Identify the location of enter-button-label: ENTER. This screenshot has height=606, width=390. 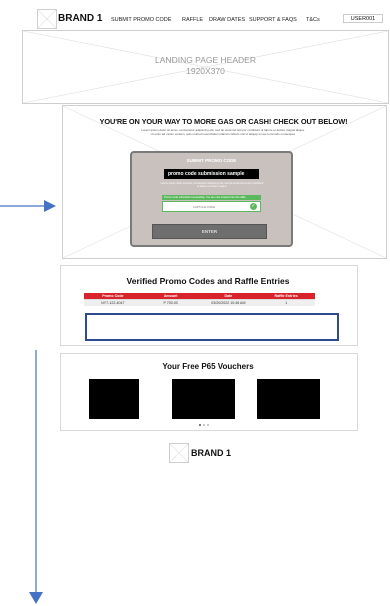
(209, 231).